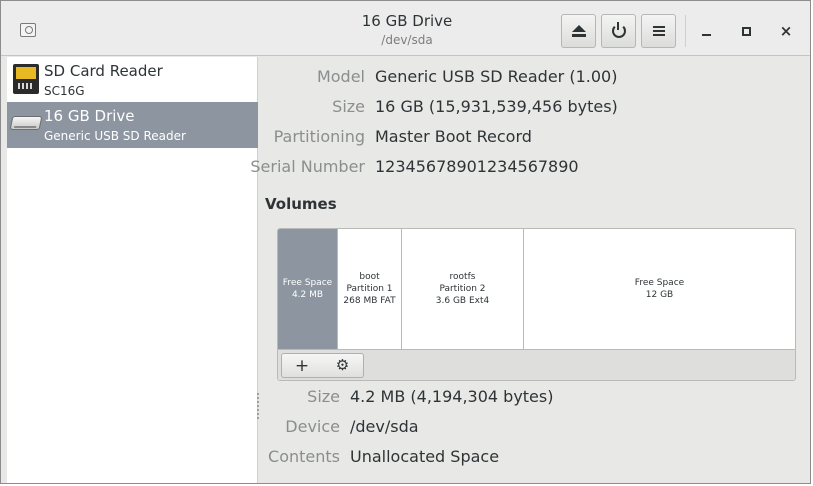 The image size is (813, 486). I want to click on volume-line-2: 12 GB, so click(659, 295).